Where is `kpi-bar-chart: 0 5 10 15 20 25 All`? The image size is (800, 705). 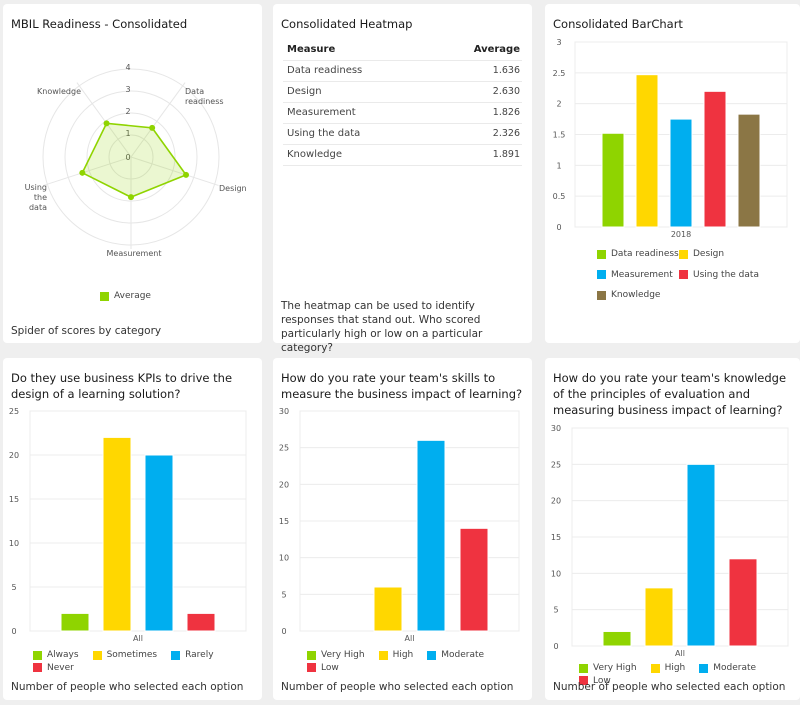
kpi-bar-chart: 0 5 10 15 20 25 All is located at coordinates (128, 525).